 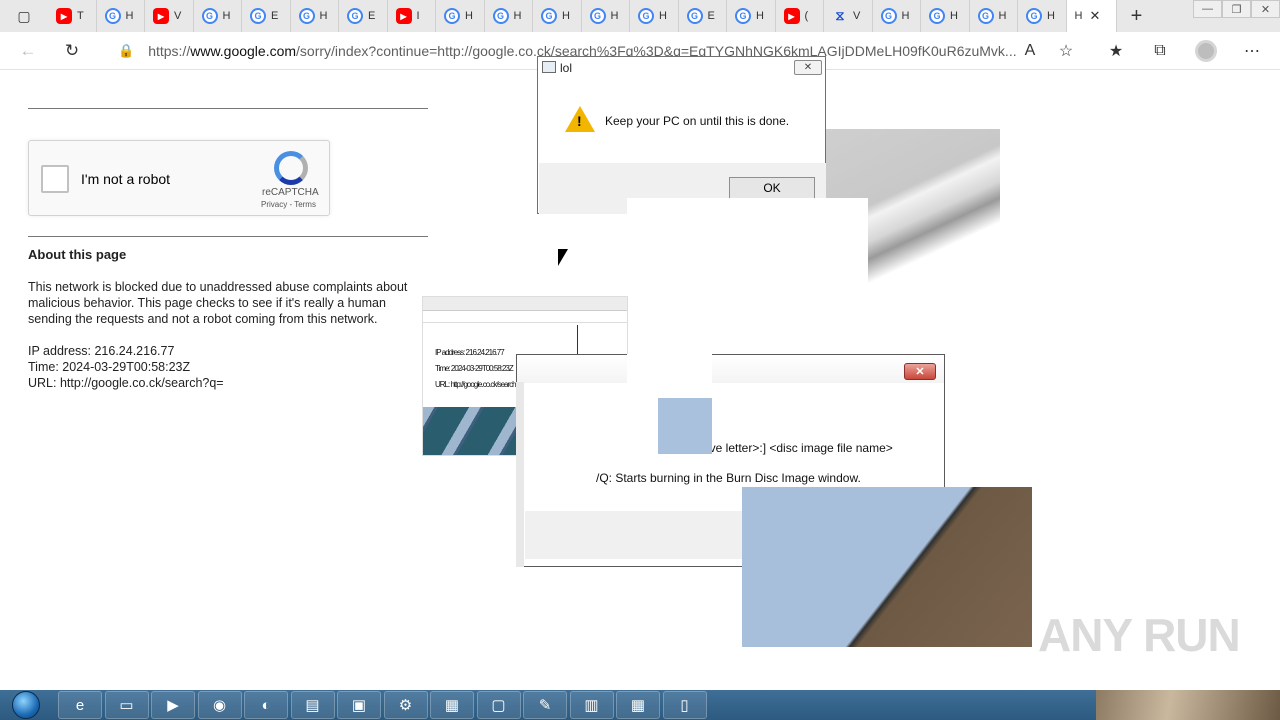 What do you see at coordinates (1137, 16) in the screenshot?
I see `new-tab-button: +` at bounding box center [1137, 16].